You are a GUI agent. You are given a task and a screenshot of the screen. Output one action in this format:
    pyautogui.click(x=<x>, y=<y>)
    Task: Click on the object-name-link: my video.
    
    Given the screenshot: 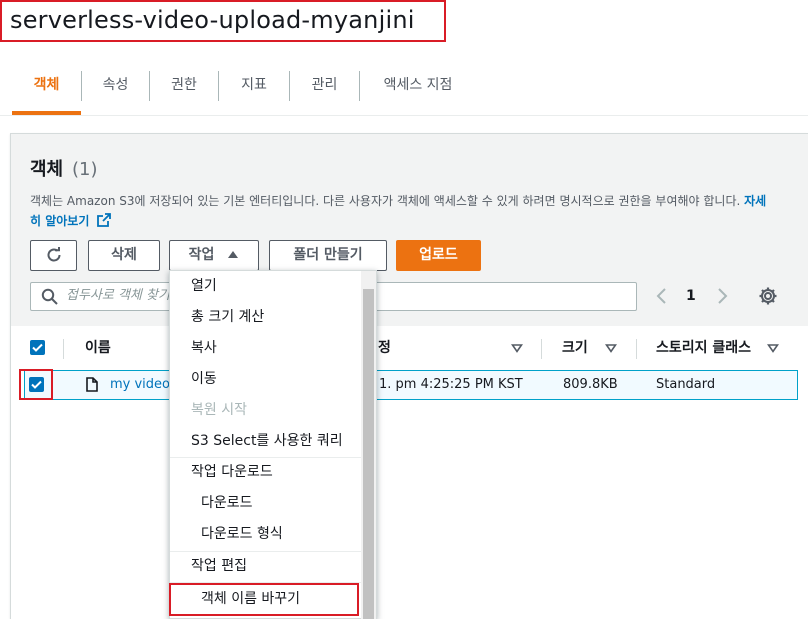 What is the action you would take?
    pyautogui.click(x=142, y=385)
    